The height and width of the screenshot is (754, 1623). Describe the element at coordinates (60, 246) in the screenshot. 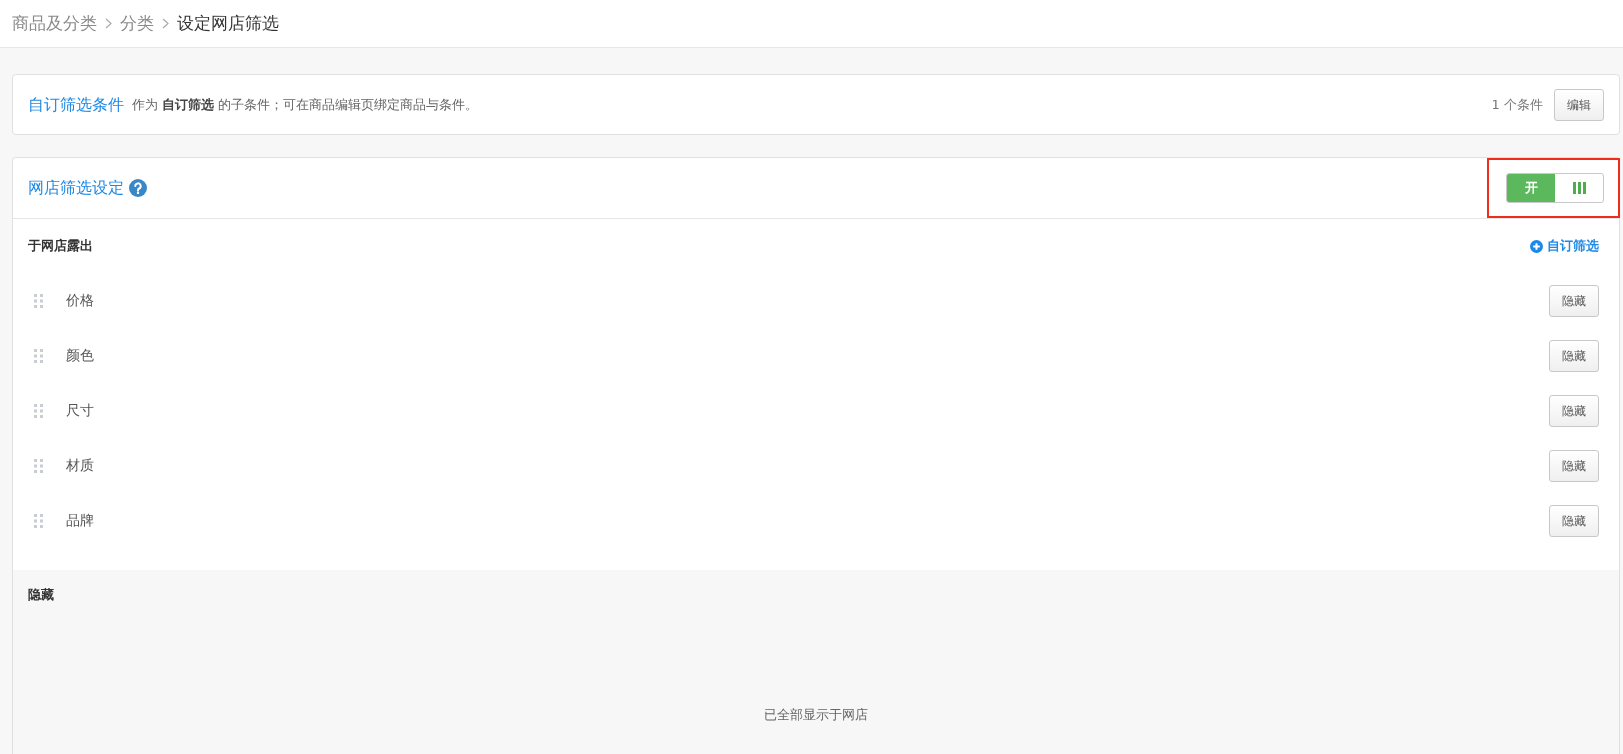

I see `shown-section-heading: 于网店露出` at that location.